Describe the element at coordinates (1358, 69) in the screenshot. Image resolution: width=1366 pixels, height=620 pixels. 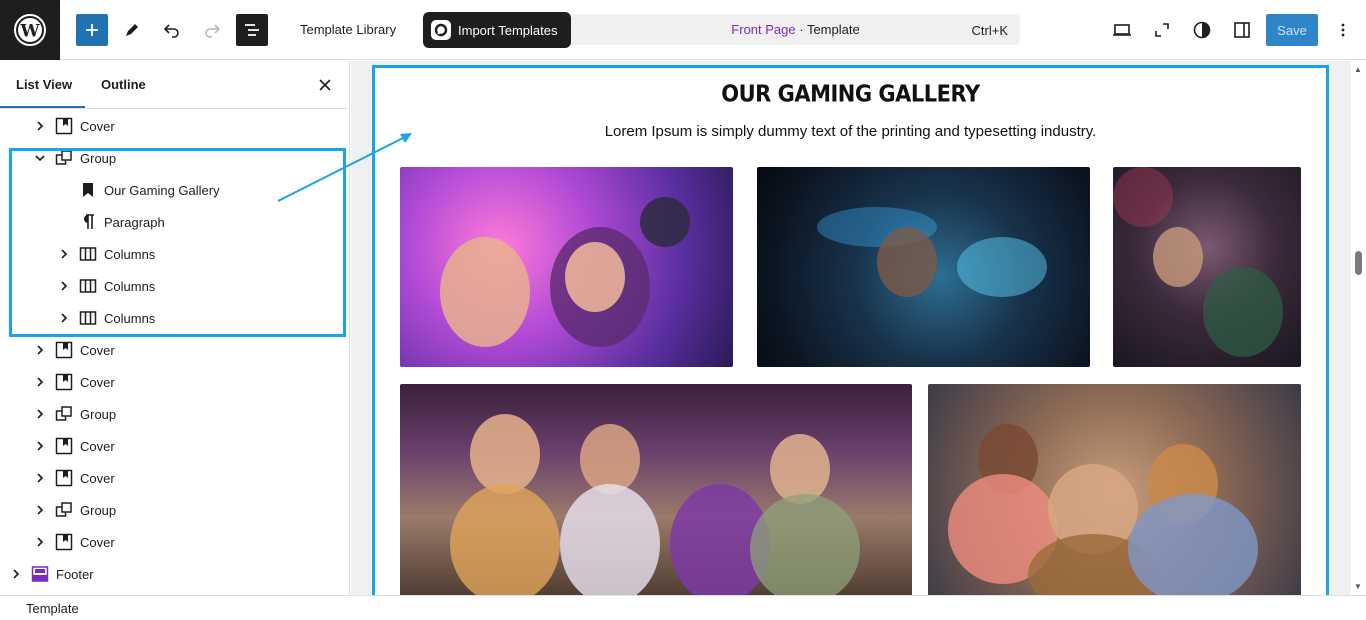
I see `scroll-up-arrow-icon: ▲` at that location.